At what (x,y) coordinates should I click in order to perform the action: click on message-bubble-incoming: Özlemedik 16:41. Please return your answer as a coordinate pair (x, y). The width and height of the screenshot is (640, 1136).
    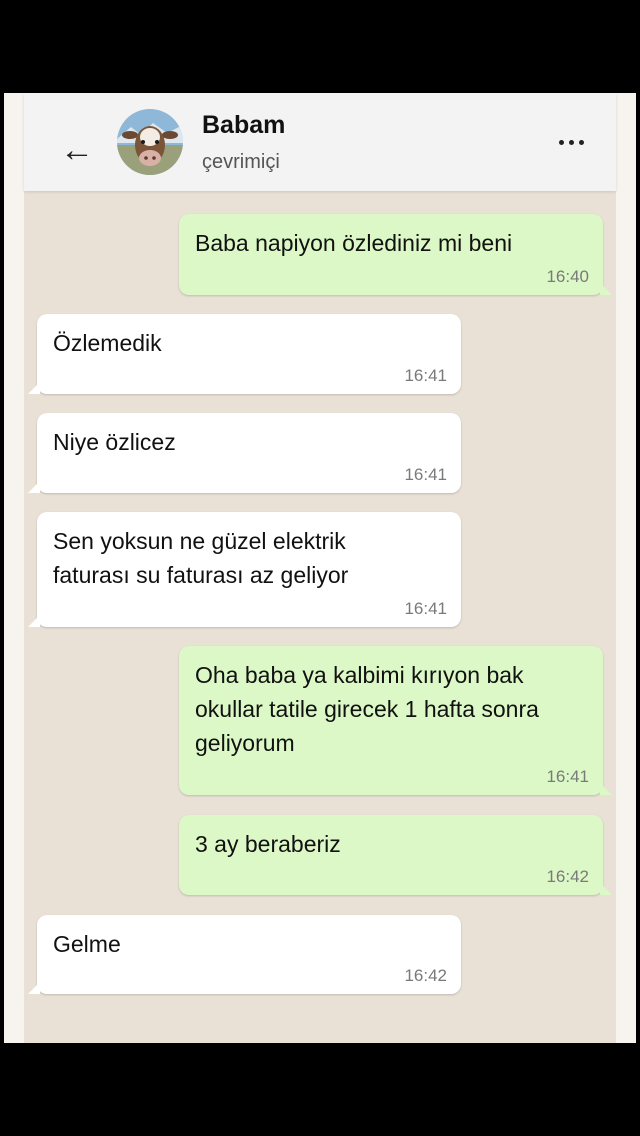
    Looking at the image, I should click on (244, 354).